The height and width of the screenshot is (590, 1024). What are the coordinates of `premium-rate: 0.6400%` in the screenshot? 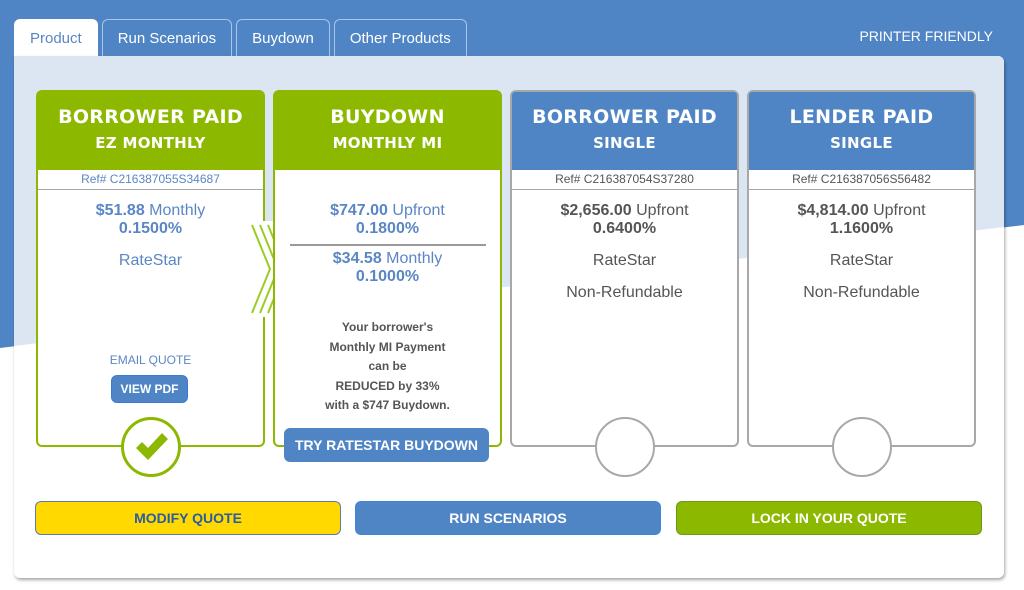 It's located at (624, 228).